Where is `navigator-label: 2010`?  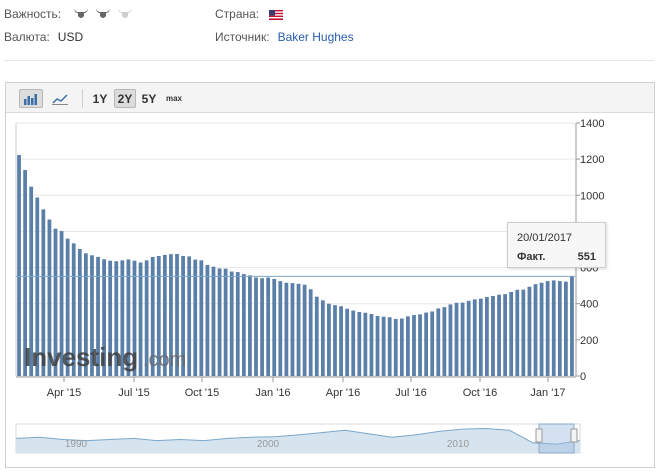
navigator-label: 2010 is located at coordinates (458, 444).